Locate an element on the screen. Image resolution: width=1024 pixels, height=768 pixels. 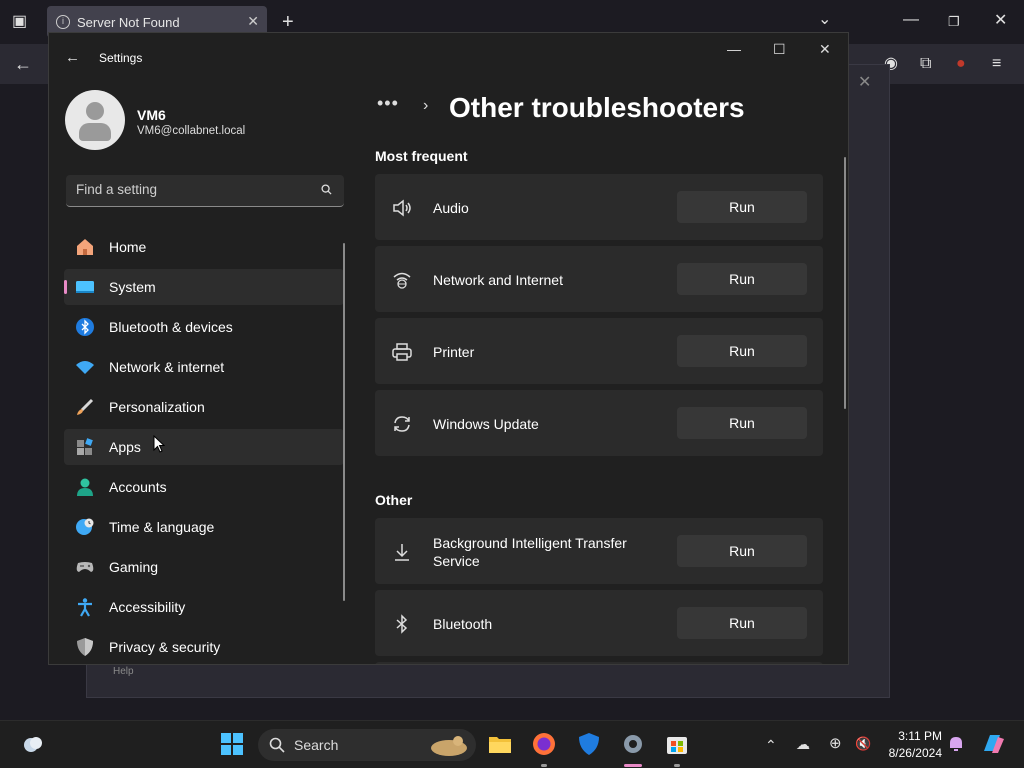
dialog-close-icon: ✕ is located at coordinates (864, 82).